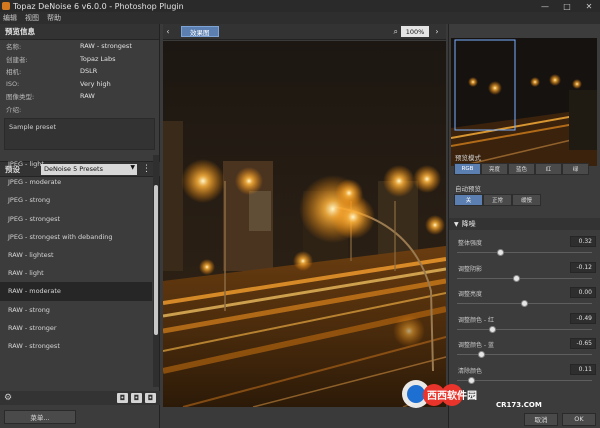 The image size is (600, 428). I want to click on preview-mode-blue: 蓝色, so click(521, 169).